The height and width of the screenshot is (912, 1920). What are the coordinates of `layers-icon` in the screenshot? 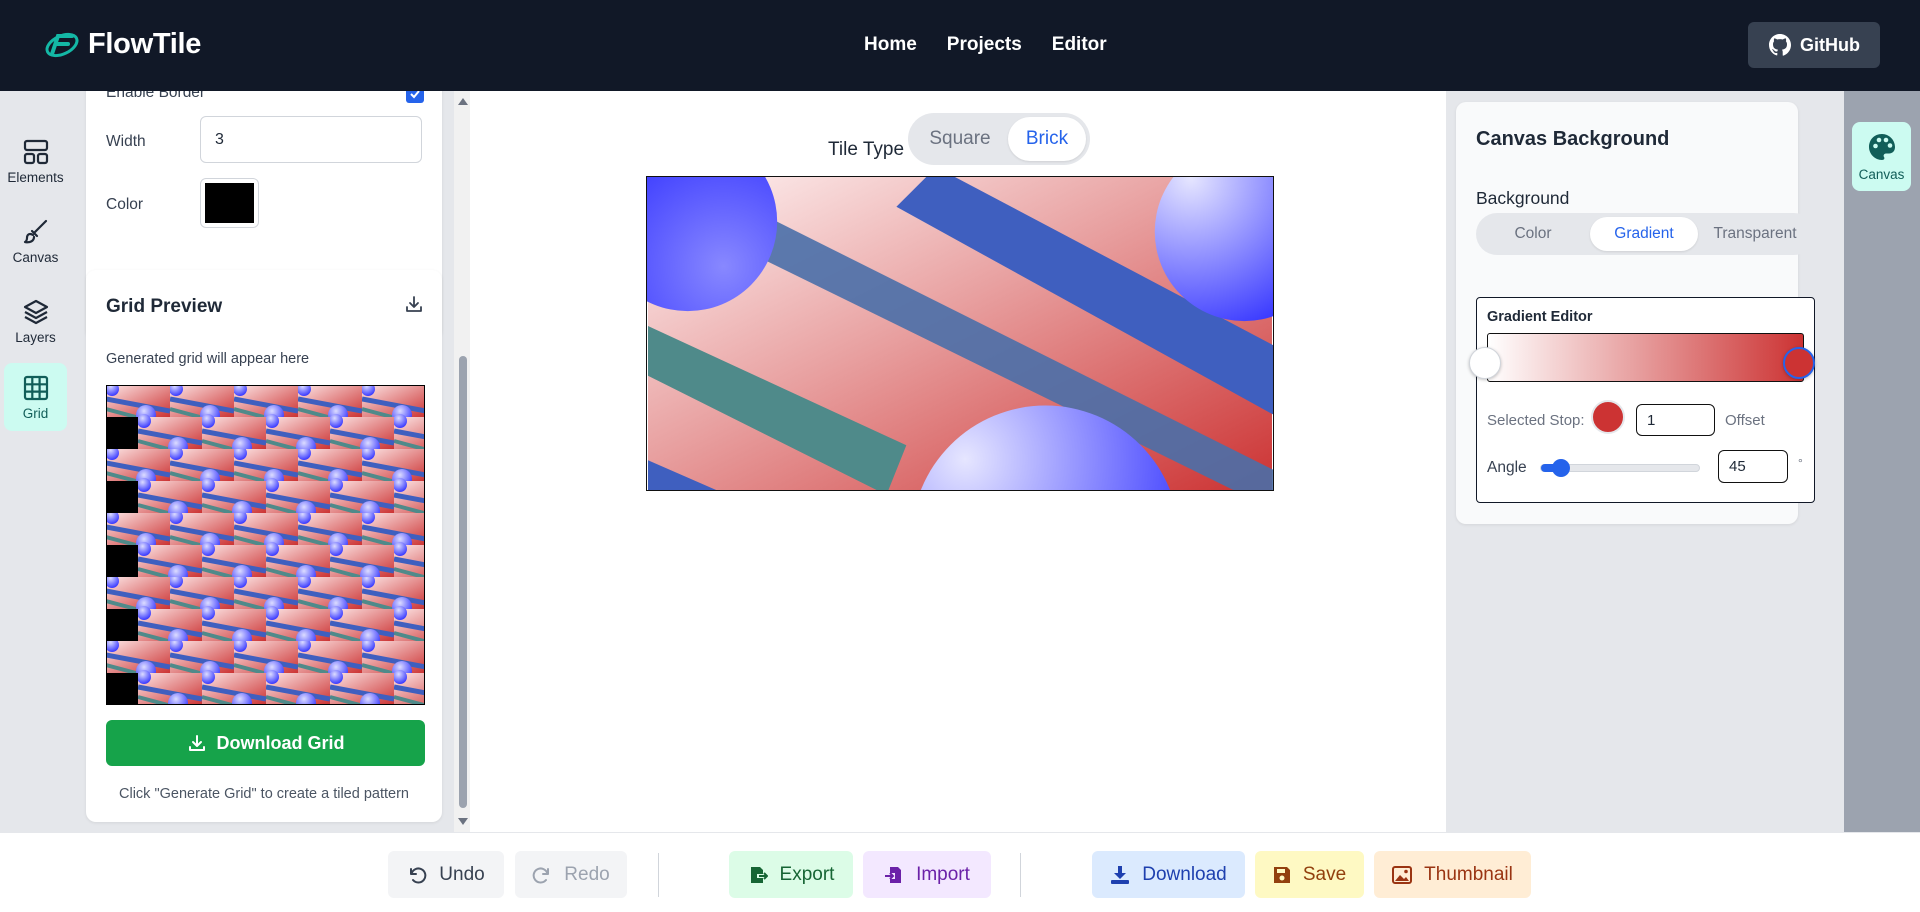 It's located at (35, 311).